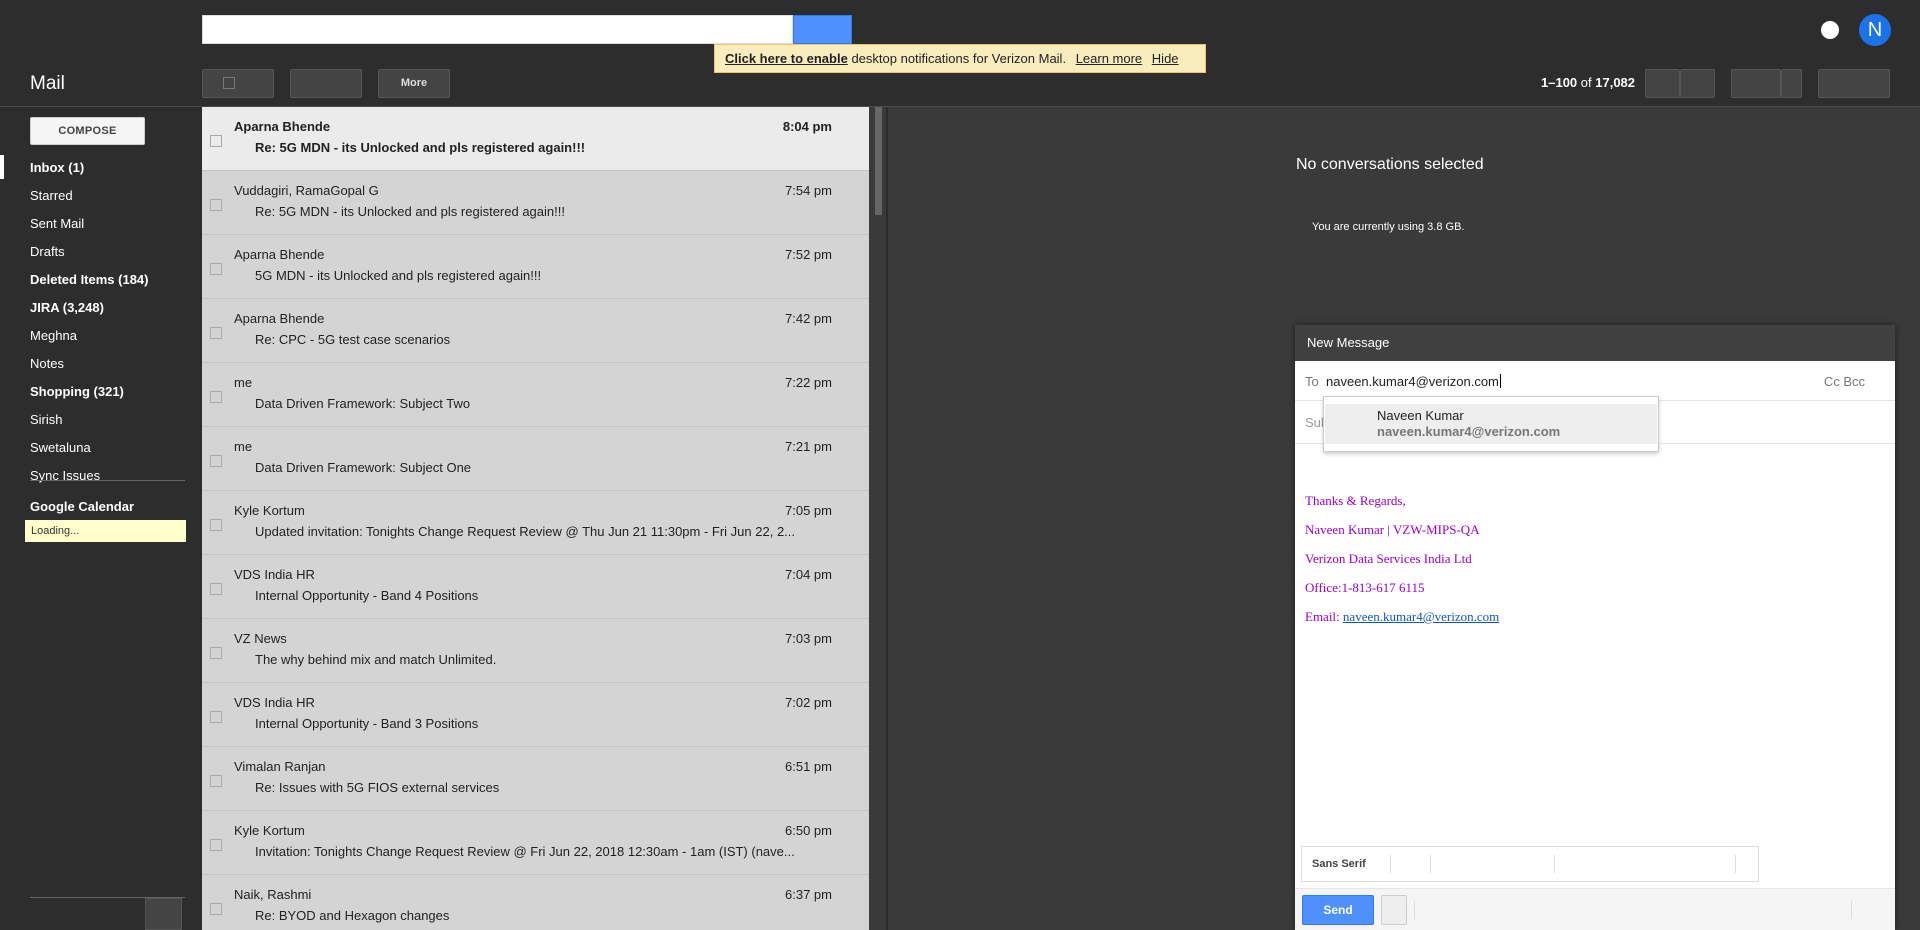 The width and height of the screenshot is (1920, 930). Describe the element at coordinates (414, 83) in the screenshot. I see `more-button: More` at that location.